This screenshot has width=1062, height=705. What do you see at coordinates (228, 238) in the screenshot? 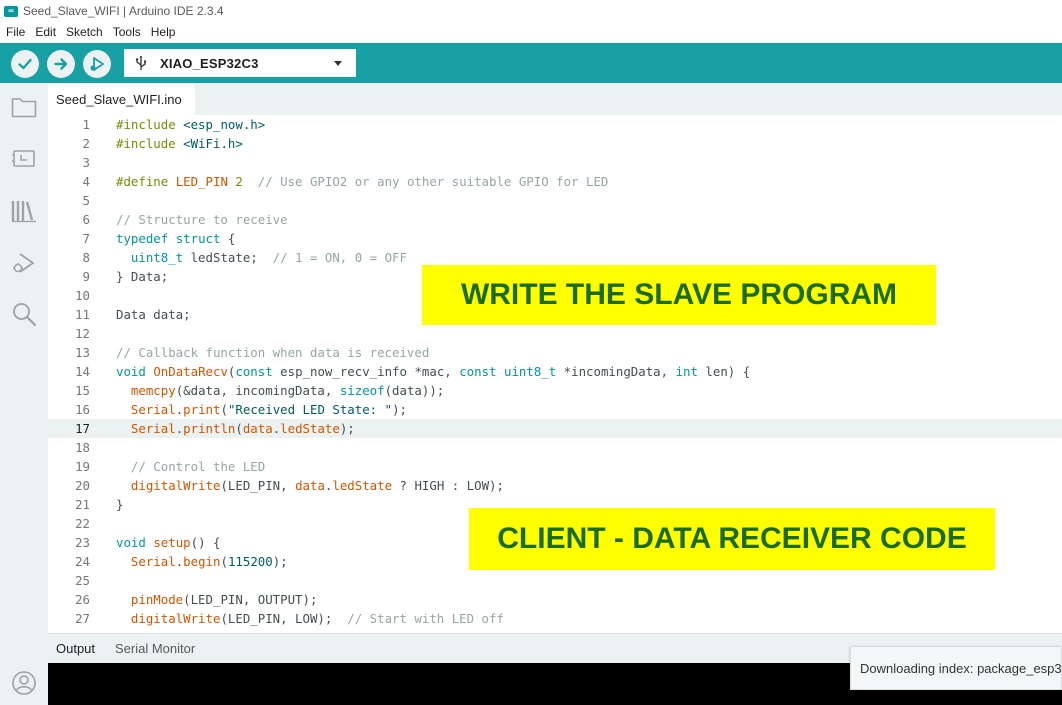
I see `code-token: {` at bounding box center [228, 238].